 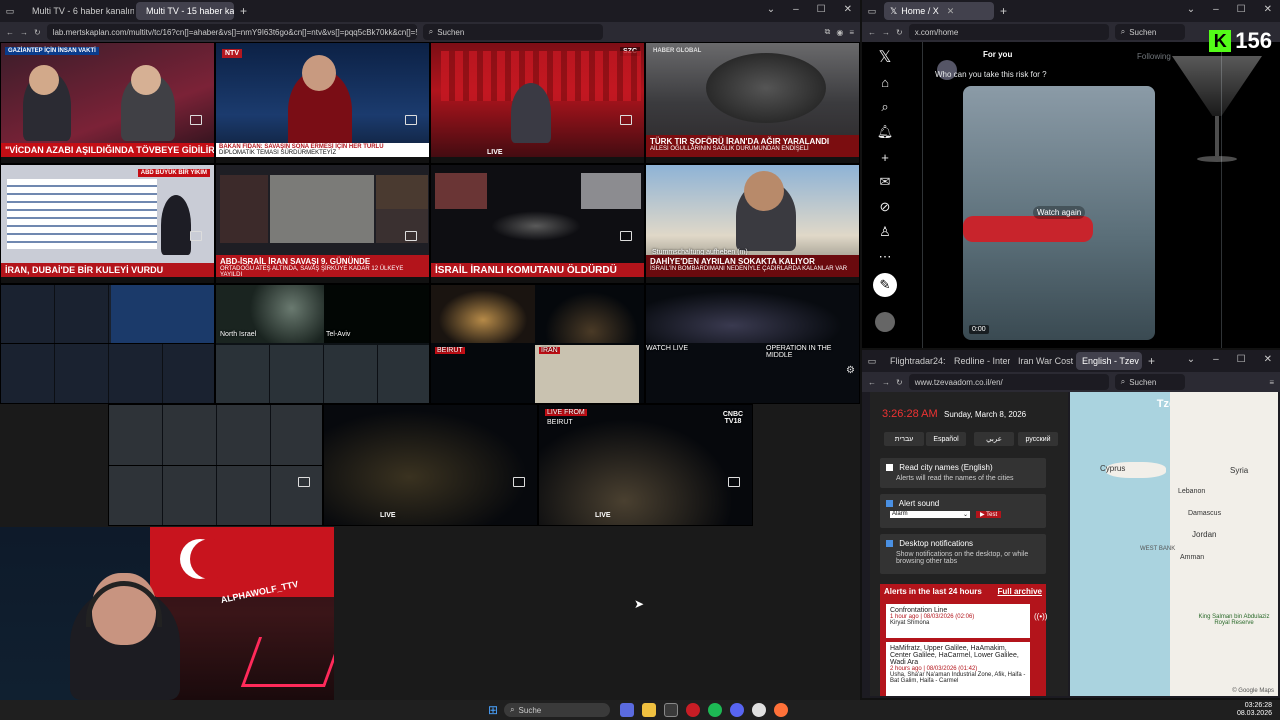 What do you see at coordinates (649, 710) in the screenshot?
I see `file-explorer-icon` at bounding box center [649, 710].